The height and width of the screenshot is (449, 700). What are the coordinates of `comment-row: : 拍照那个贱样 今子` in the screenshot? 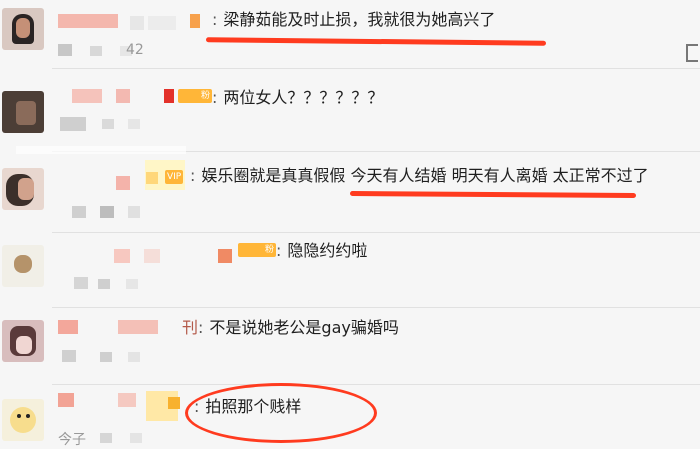 It's located at (350, 415).